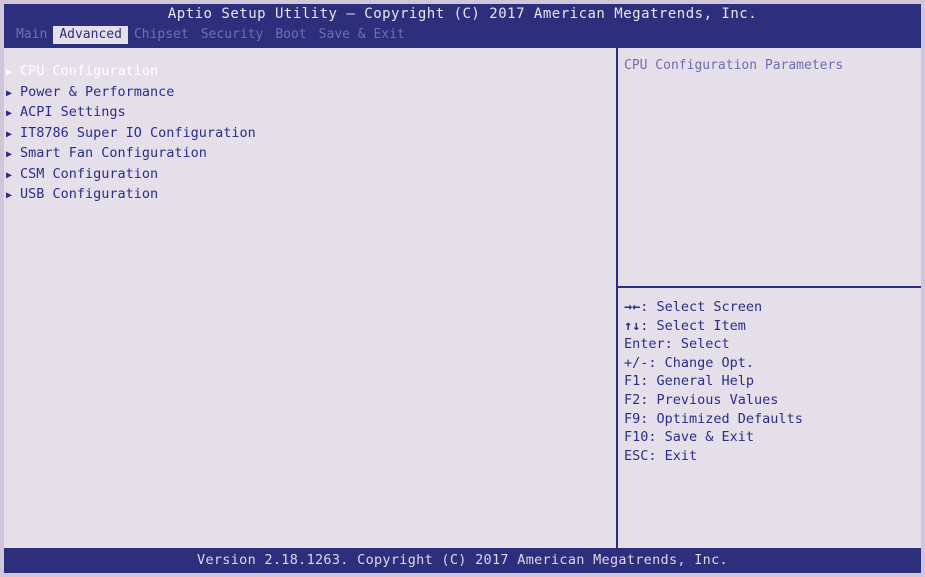  I want to click on key-hint-general-help: F1: General Help, so click(713, 381).